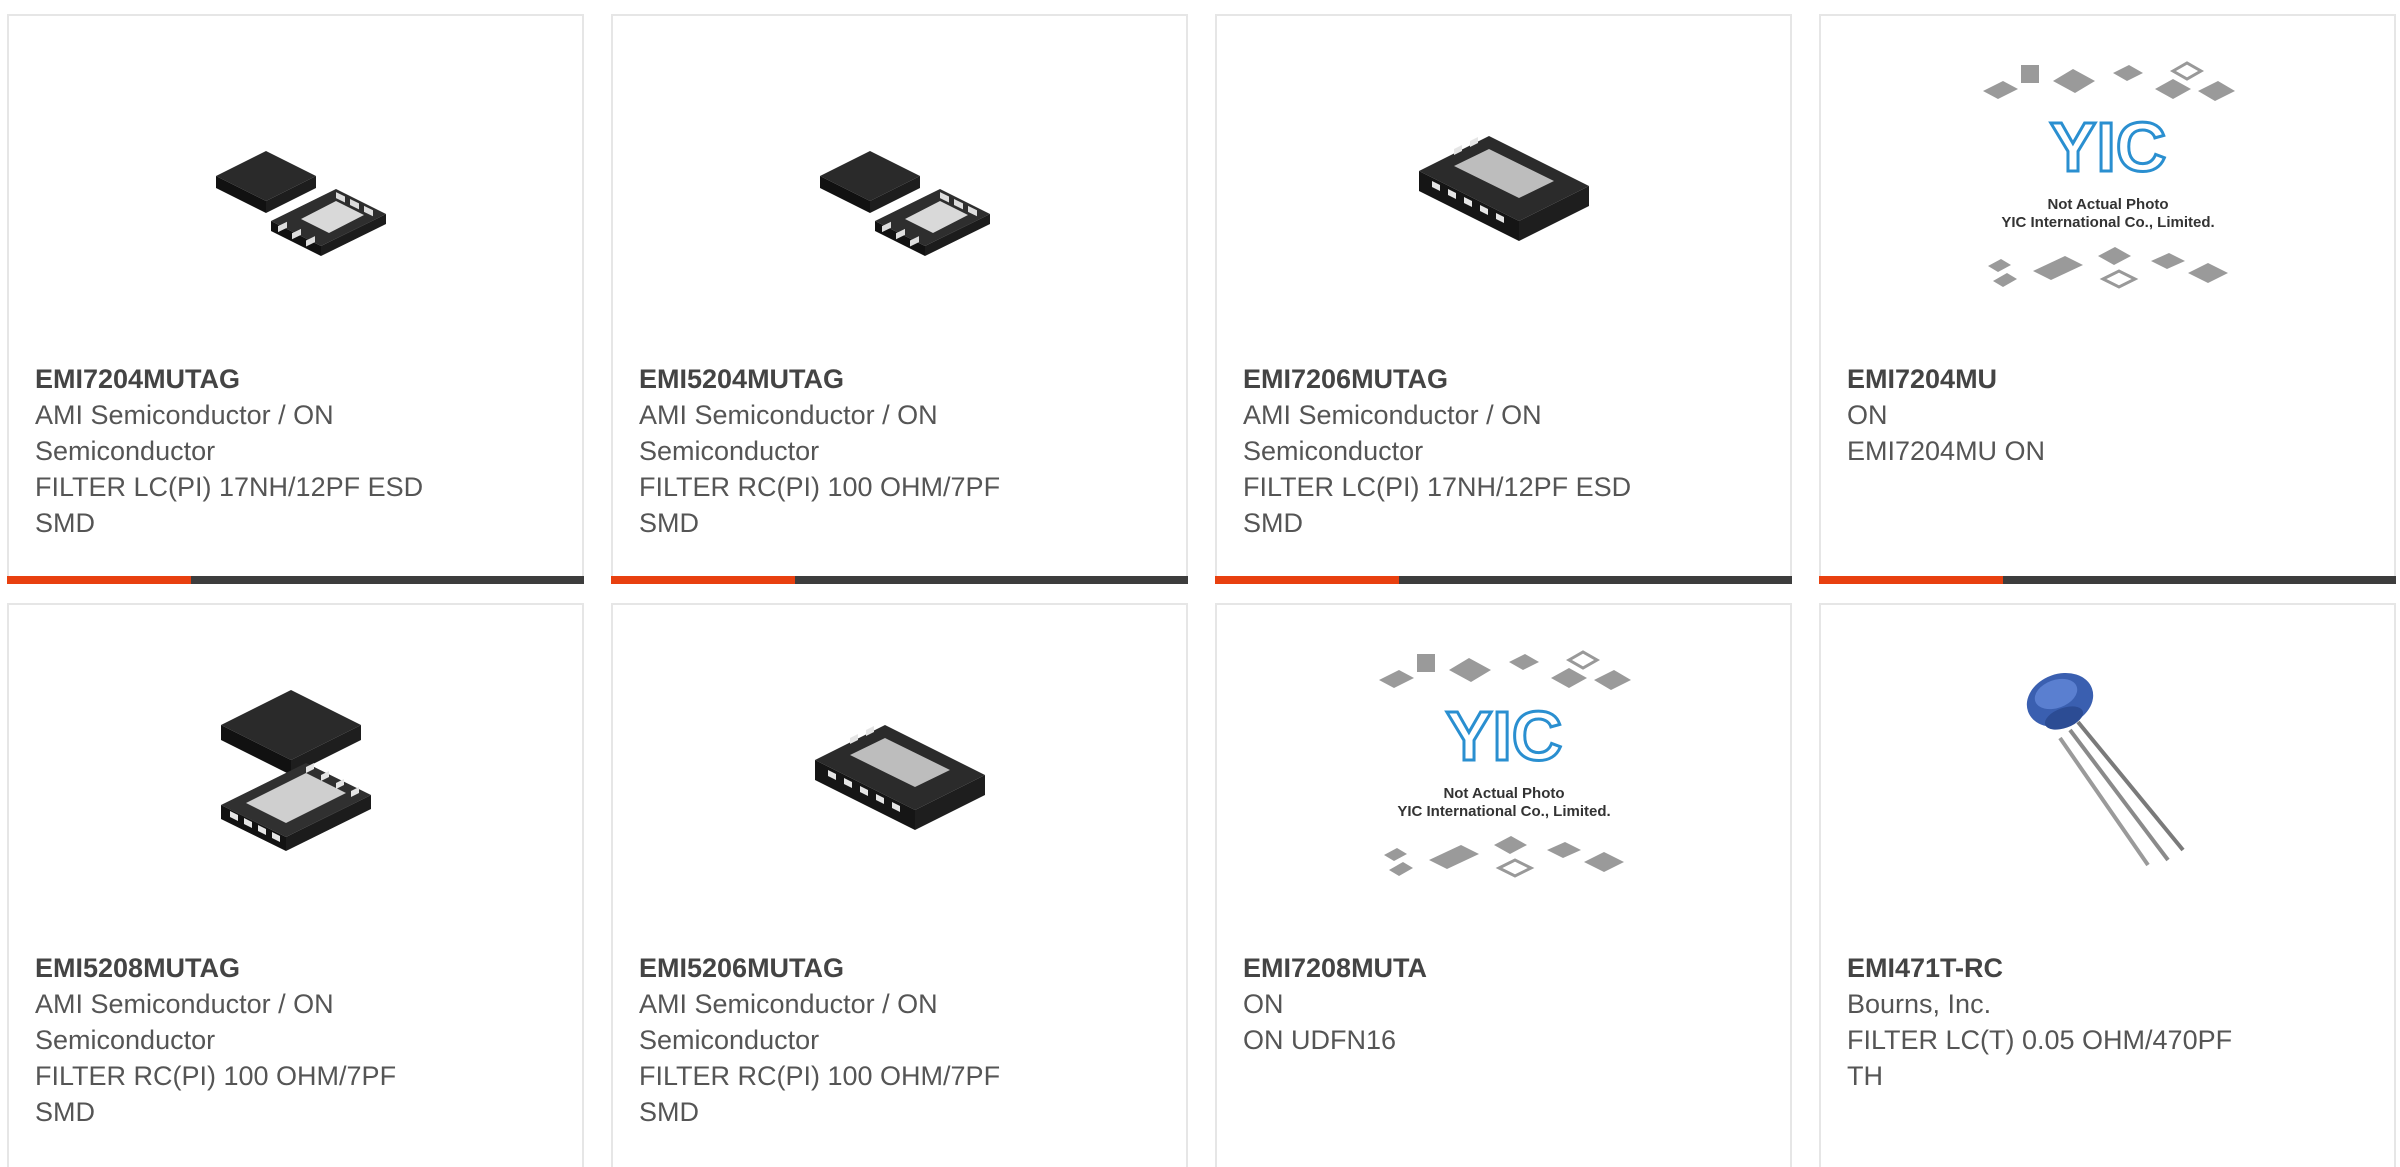 The width and height of the screenshot is (2400, 1167). What do you see at coordinates (2057, 379) in the screenshot?
I see `part-number-link: EMI7204MU` at bounding box center [2057, 379].